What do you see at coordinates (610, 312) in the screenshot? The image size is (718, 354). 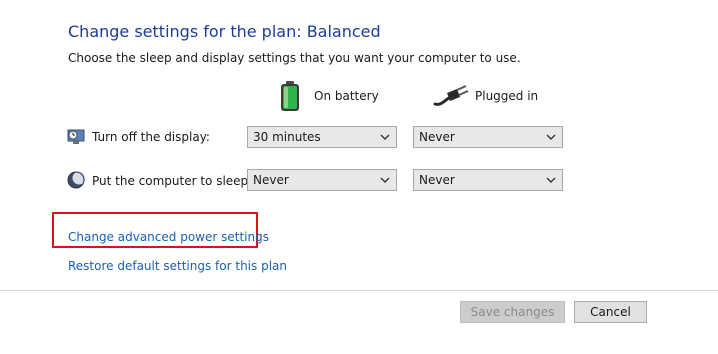 I see `cancel-button: Cancel` at bounding box center [610, 312].